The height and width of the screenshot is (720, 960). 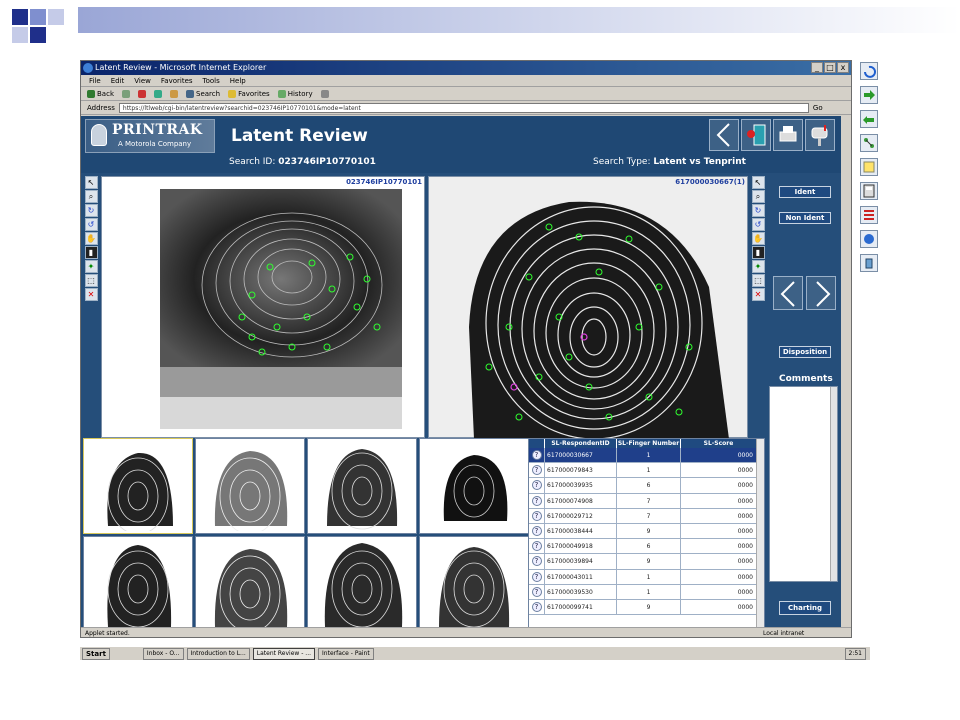 I want to click on table-row: ? 617000029712 7 0000, so click(x=646, y=516).